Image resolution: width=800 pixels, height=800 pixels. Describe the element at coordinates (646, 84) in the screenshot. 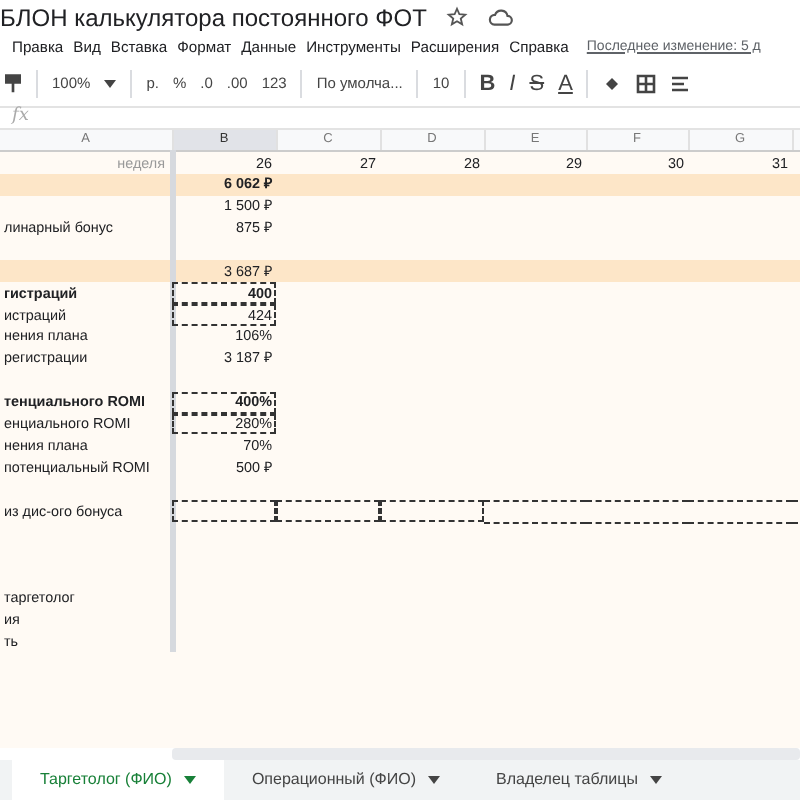

I see `borders-icon` at that location.